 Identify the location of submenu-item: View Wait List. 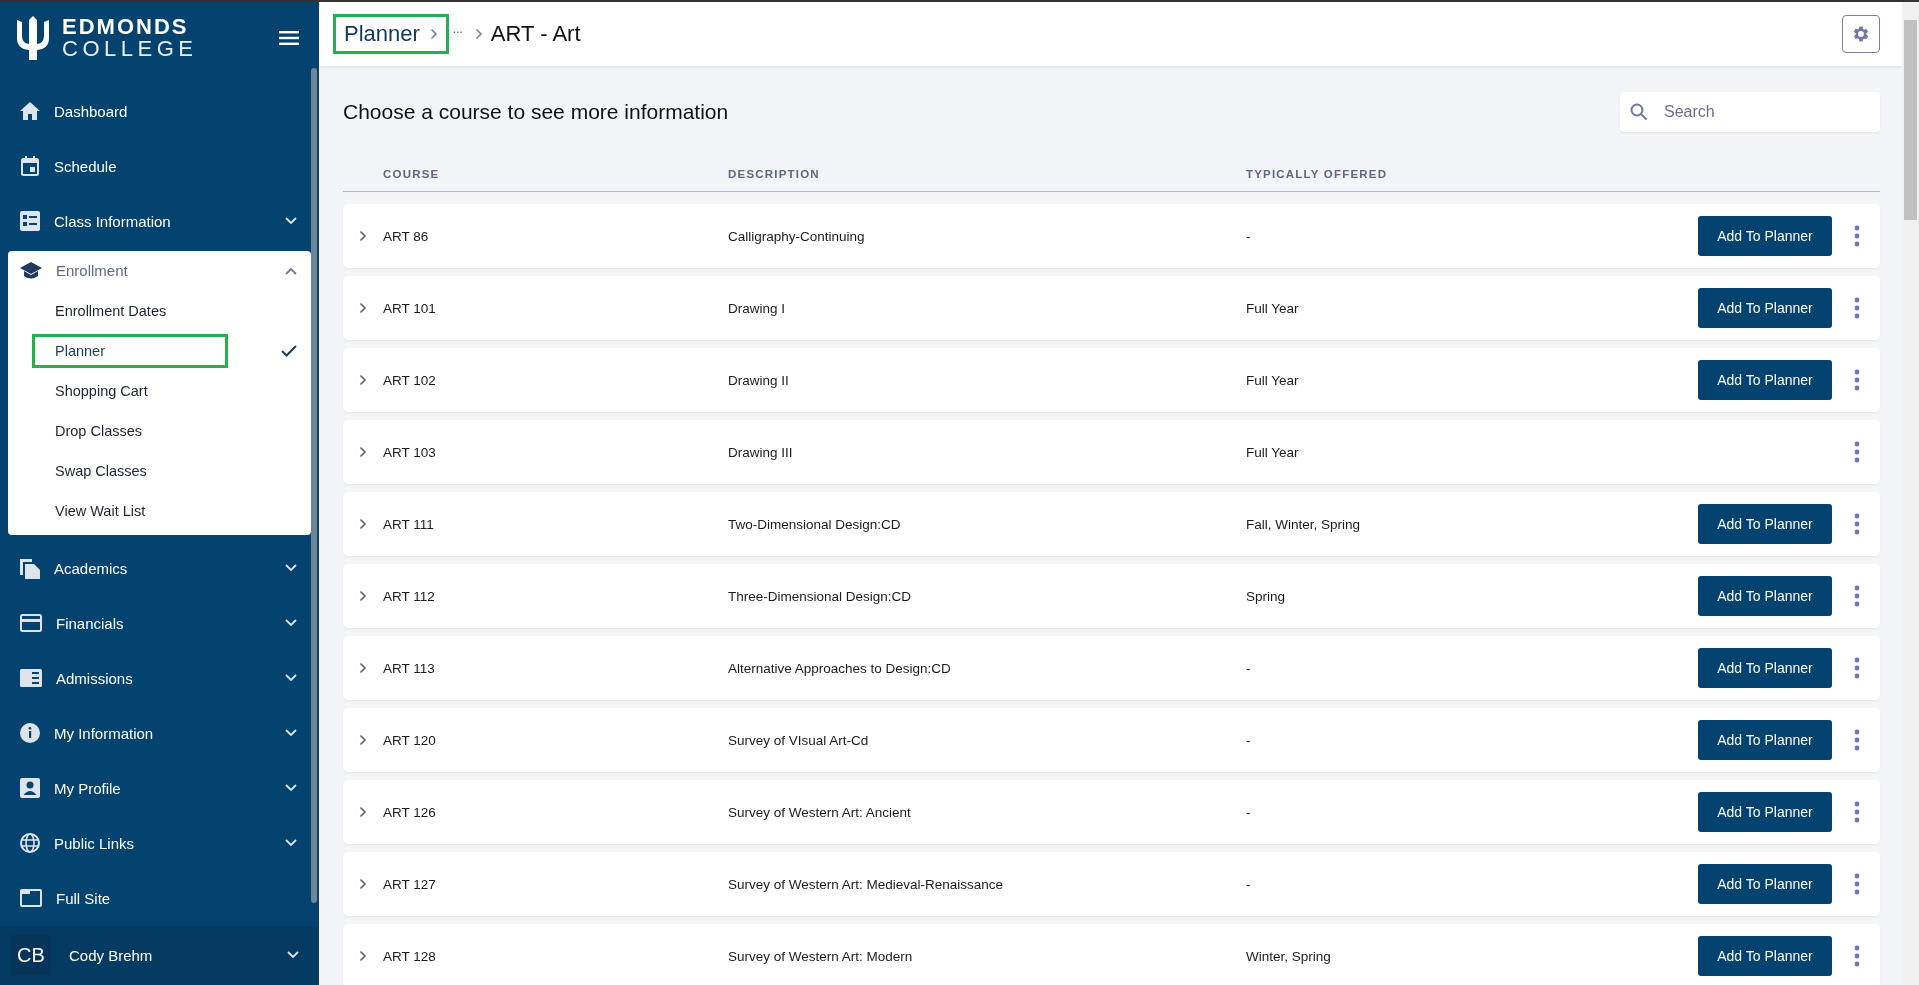
(130, 510).